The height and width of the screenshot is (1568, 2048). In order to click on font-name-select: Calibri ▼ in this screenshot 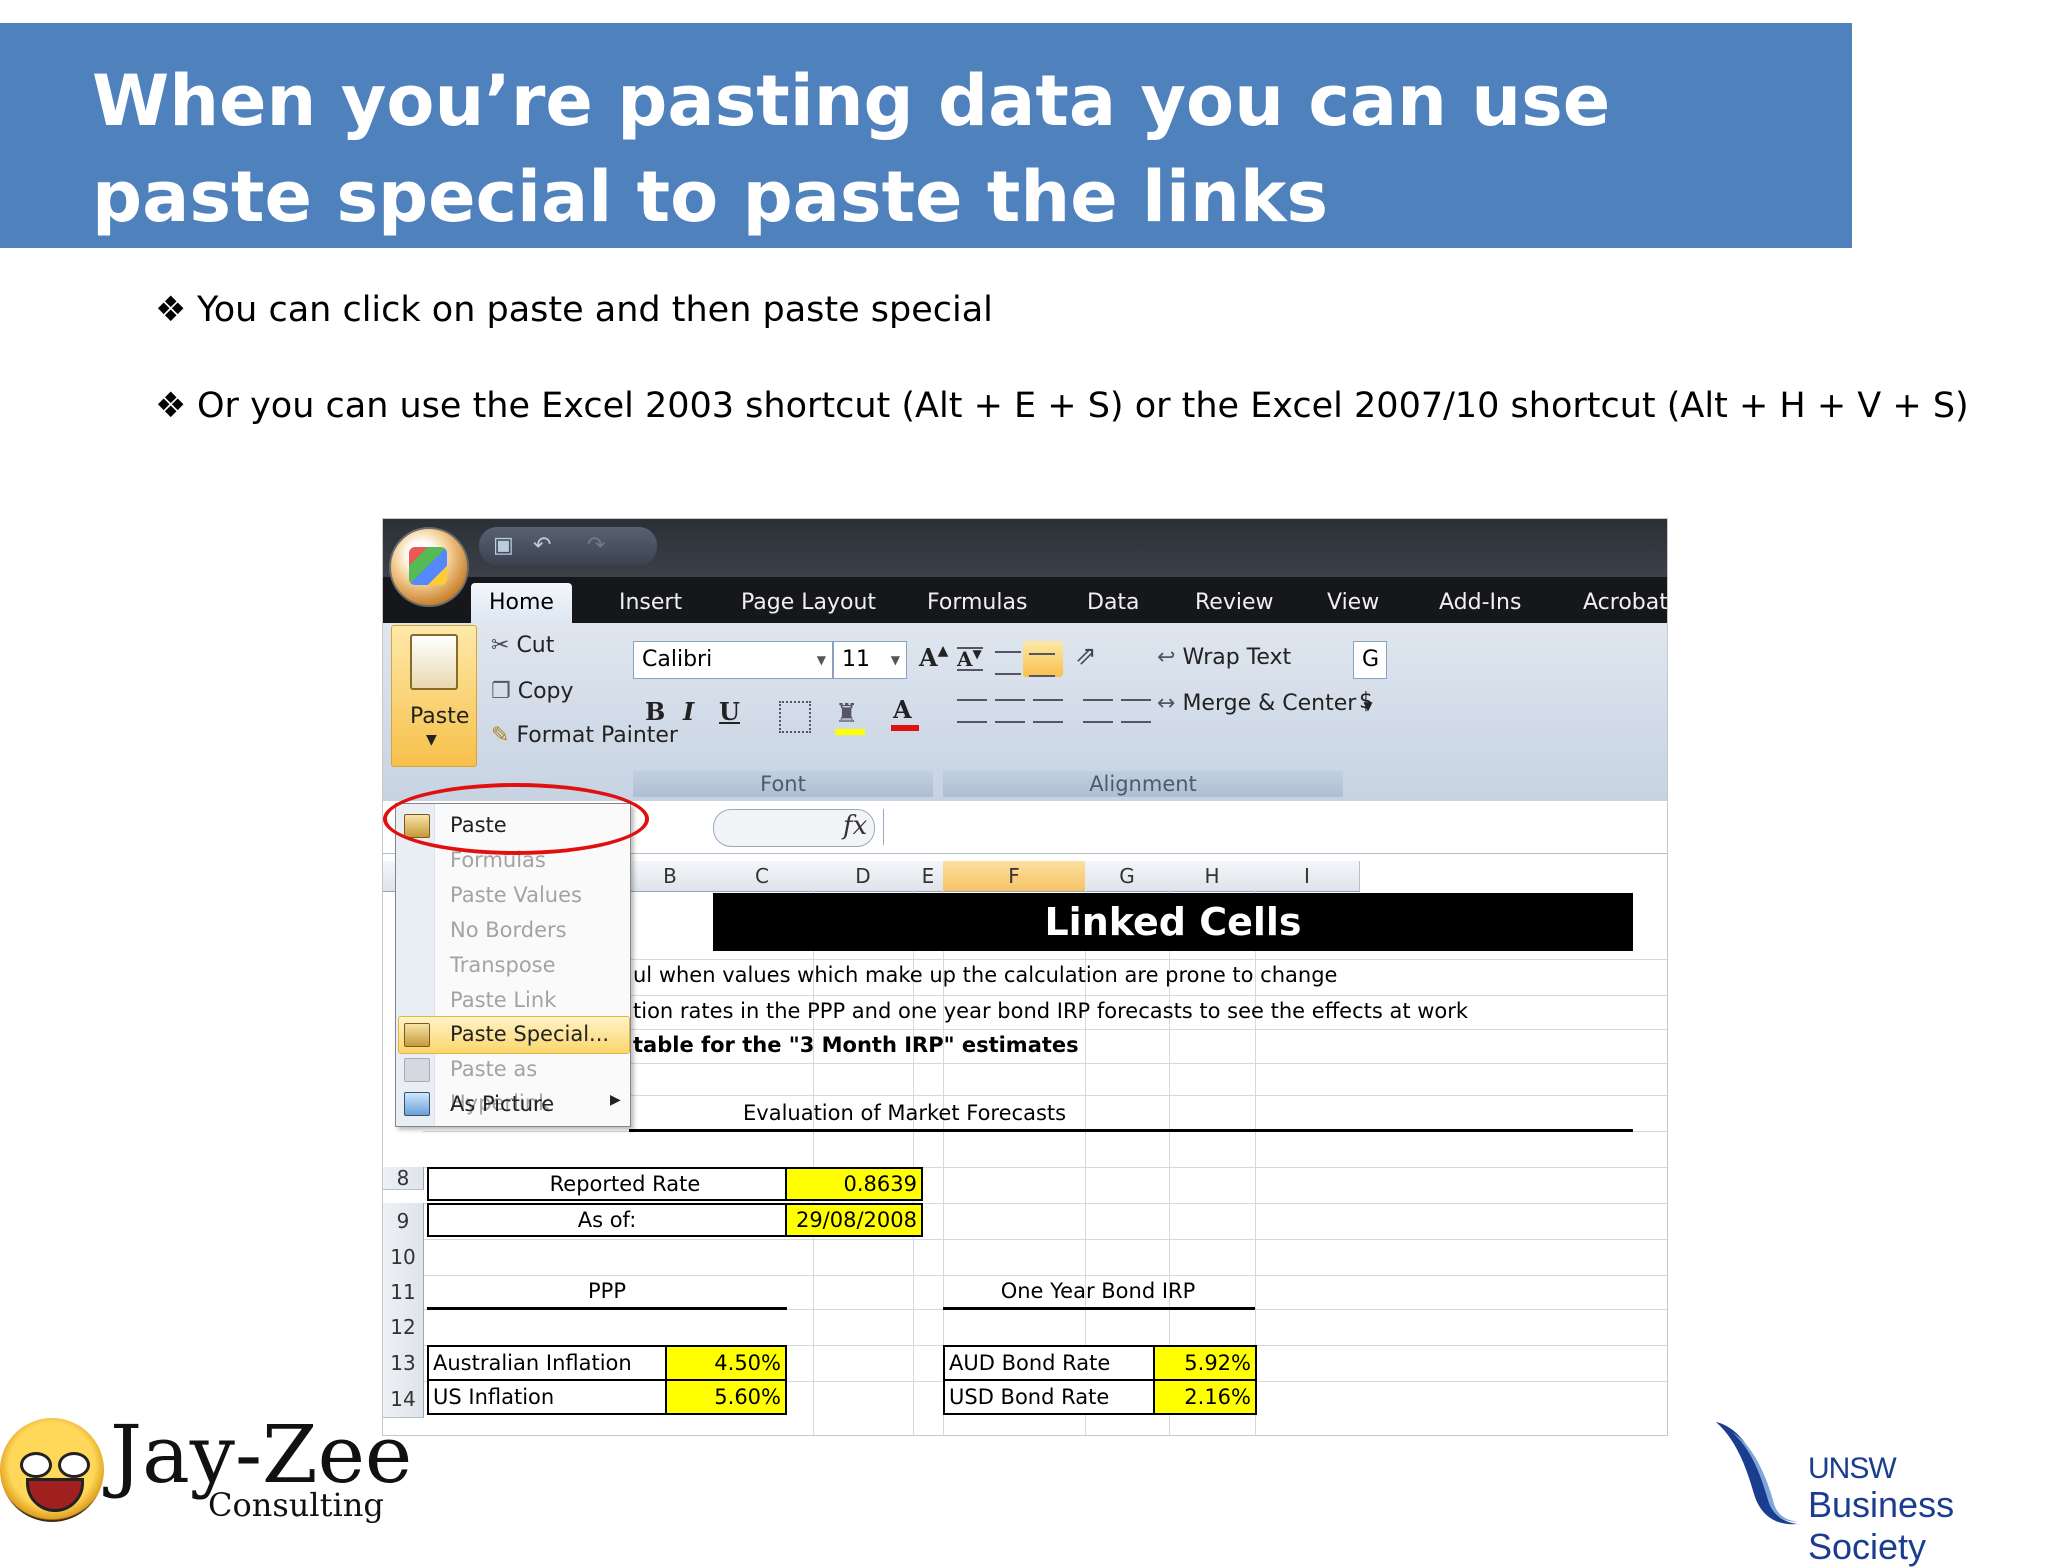, I will do `click(733, 660)`.